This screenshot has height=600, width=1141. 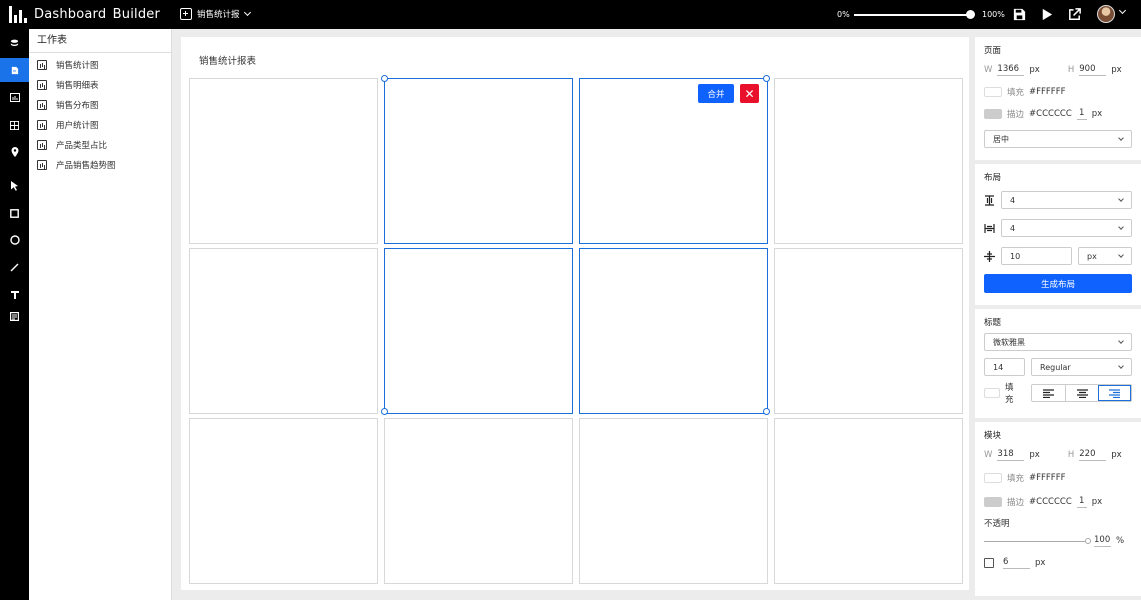 I want to click on align-right-icon, so click(x=1114, y=393).